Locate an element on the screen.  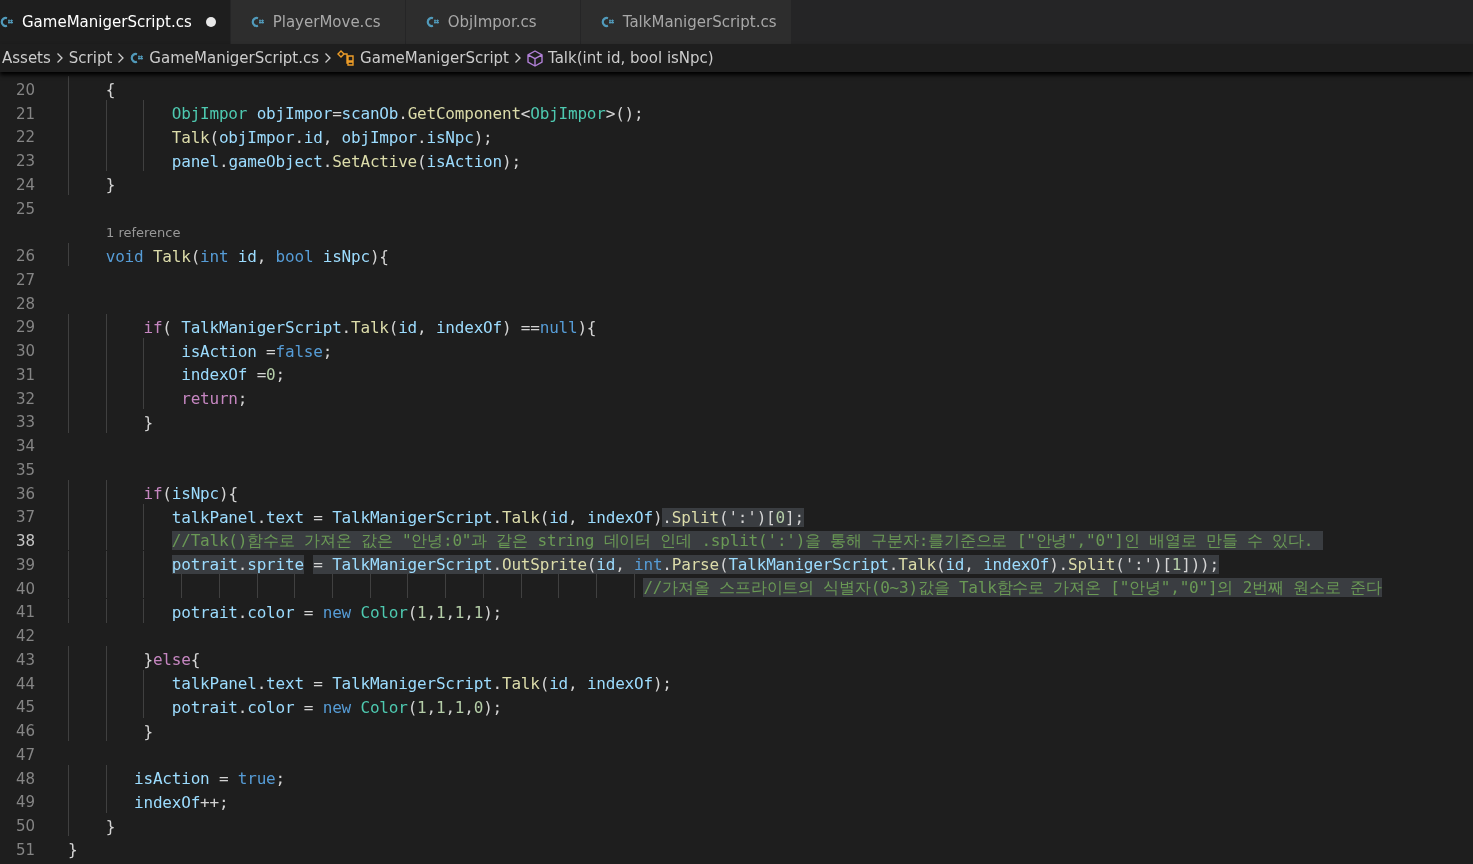
line-number: 35 is located at coordinates (24, 469).